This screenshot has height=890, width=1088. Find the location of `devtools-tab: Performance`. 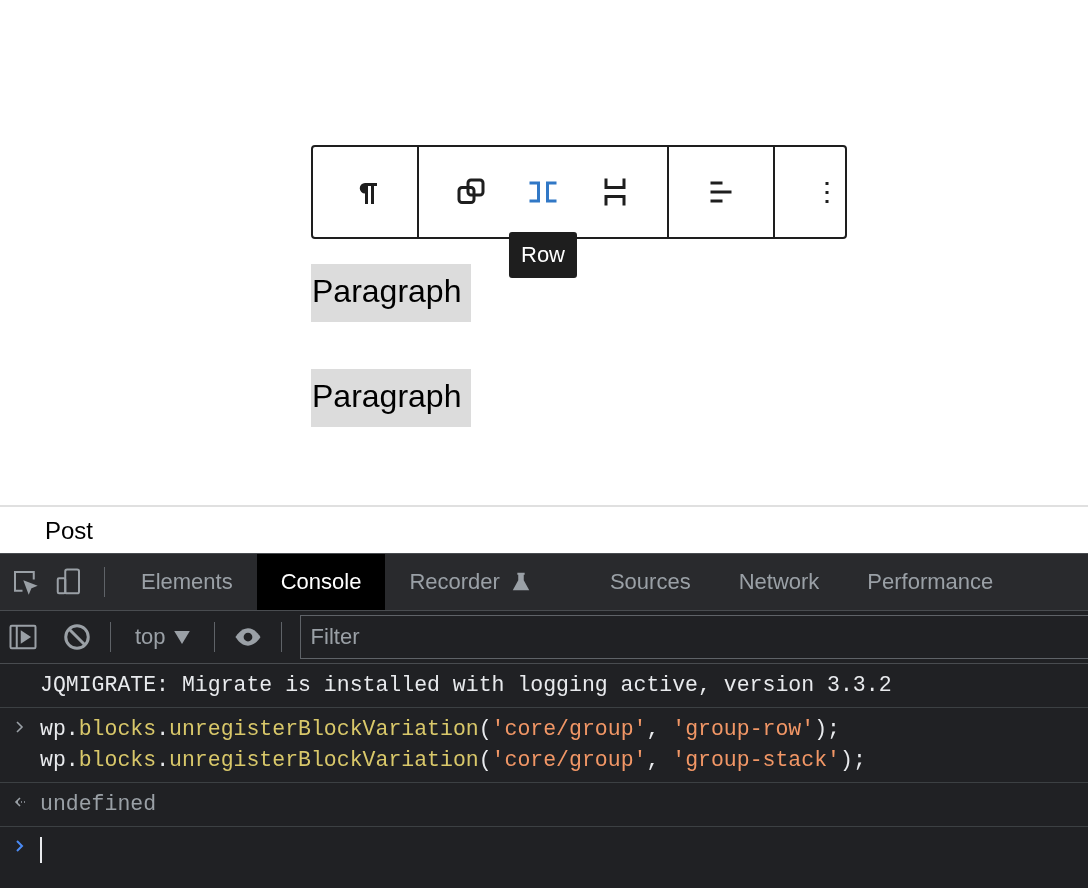

devtools-tab: Performance is located at coordinates (930, 582).